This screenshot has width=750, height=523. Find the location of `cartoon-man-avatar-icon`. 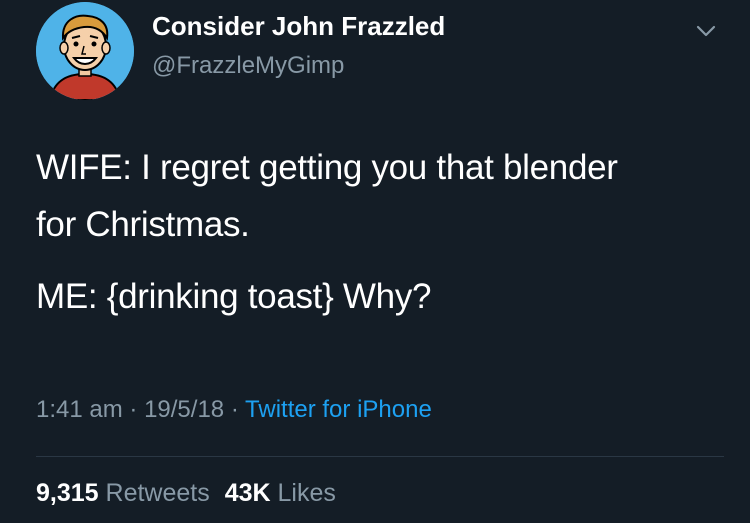

cartoon-man-avatar-icon is located at coordinates (85, 51).